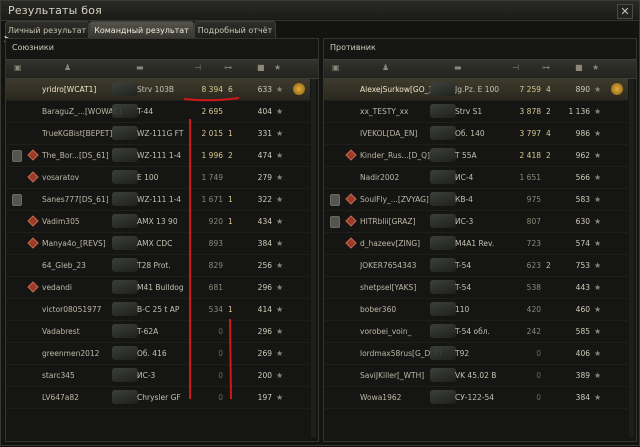 The height and width of the screenshot is (447, 640). Describe the element at coordinates (158, 354) in the screenshot. I see `player-row: greenmen2012 Об. 416 0 269 ★` at that location.